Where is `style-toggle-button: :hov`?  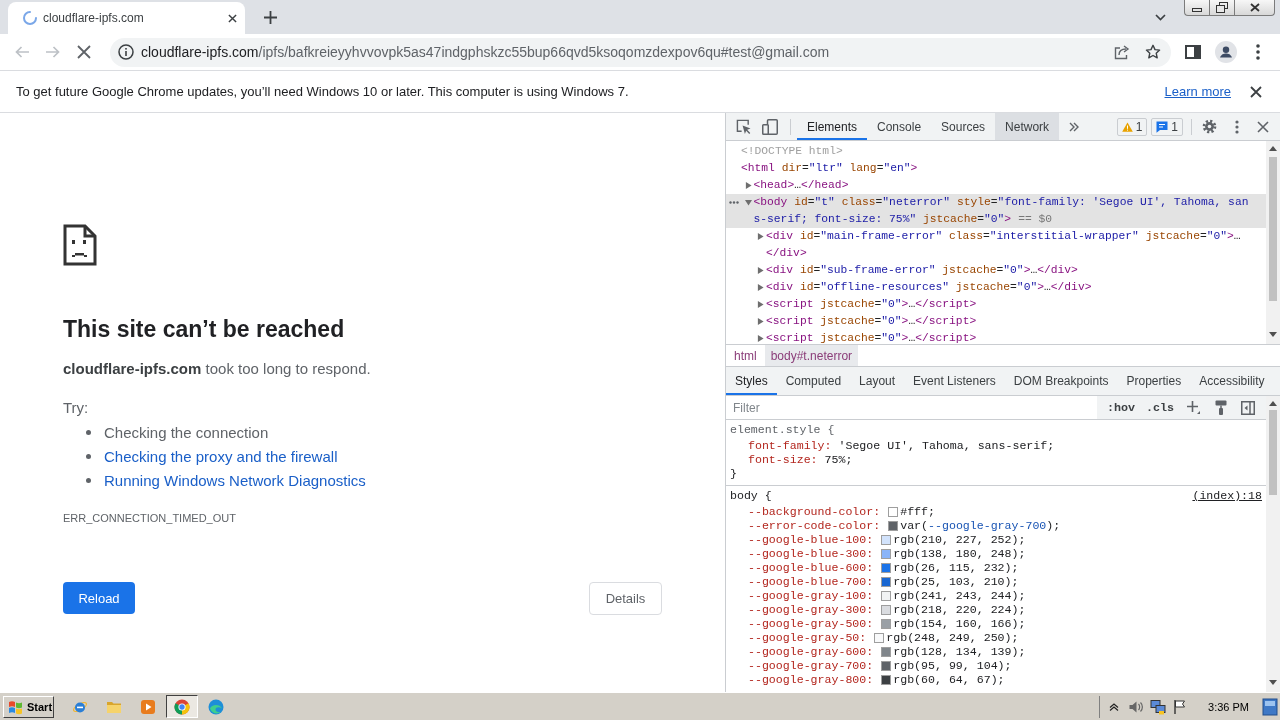
style-toggle-button: :hov is located at coordinates (1121, 407).